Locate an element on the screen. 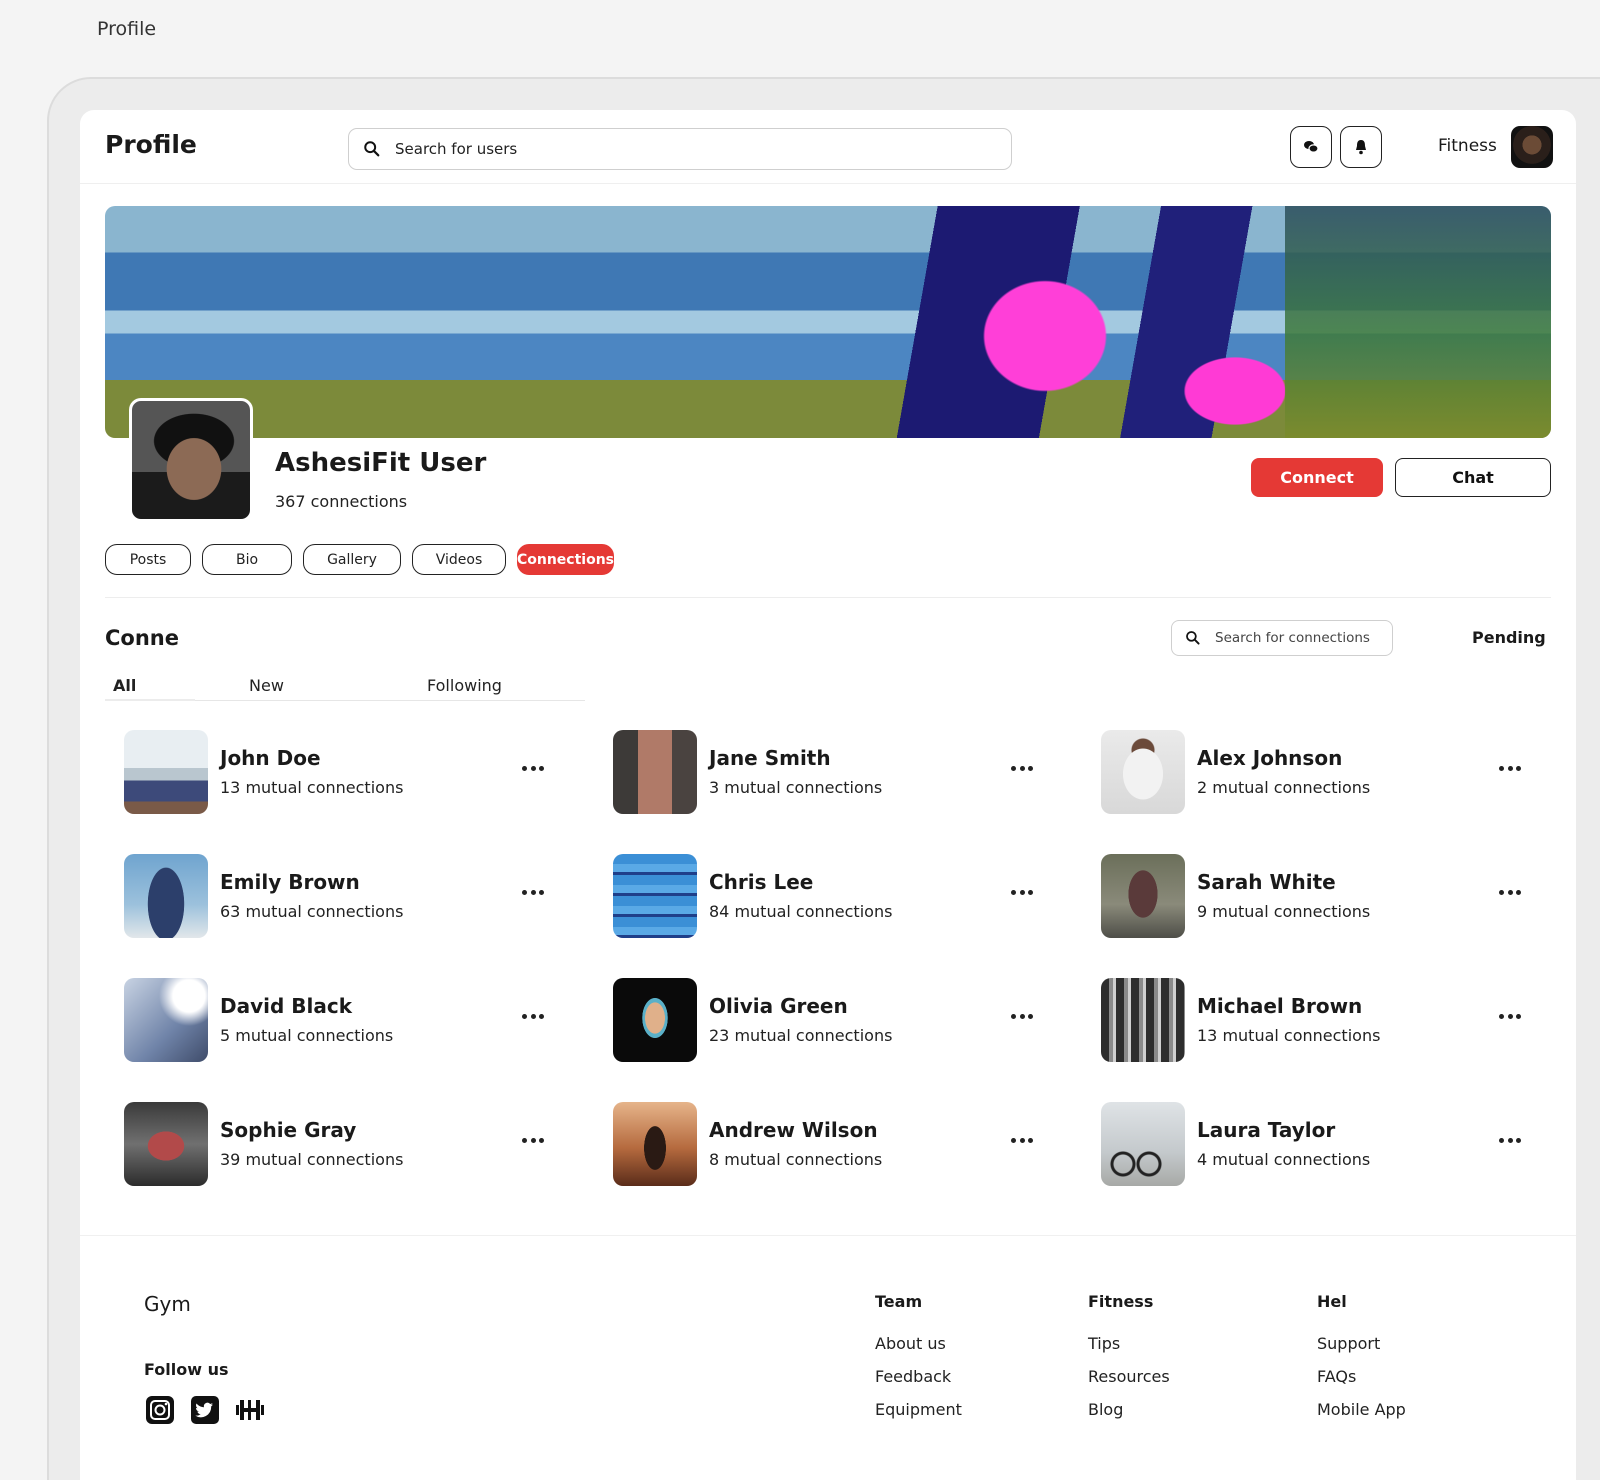 This screenshot has height=1480, width=1600. page-caption: Profile is located at coordinates (127, 29).